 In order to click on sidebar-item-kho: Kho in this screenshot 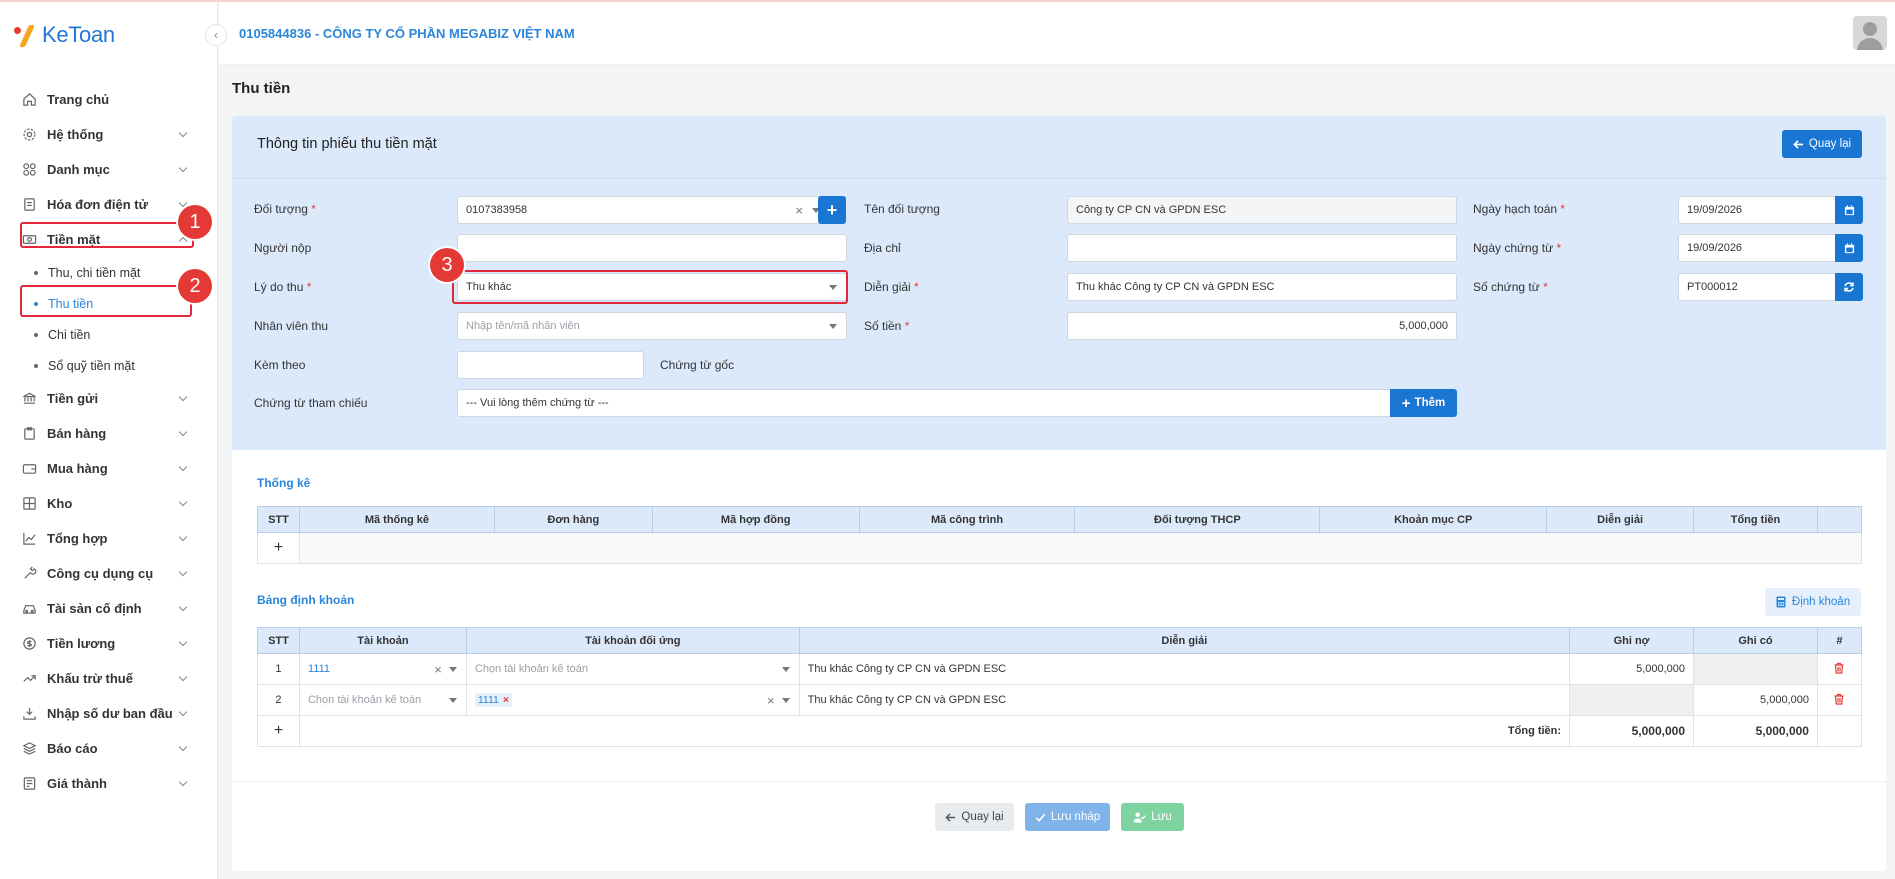, I will do `click(109, 503)`.